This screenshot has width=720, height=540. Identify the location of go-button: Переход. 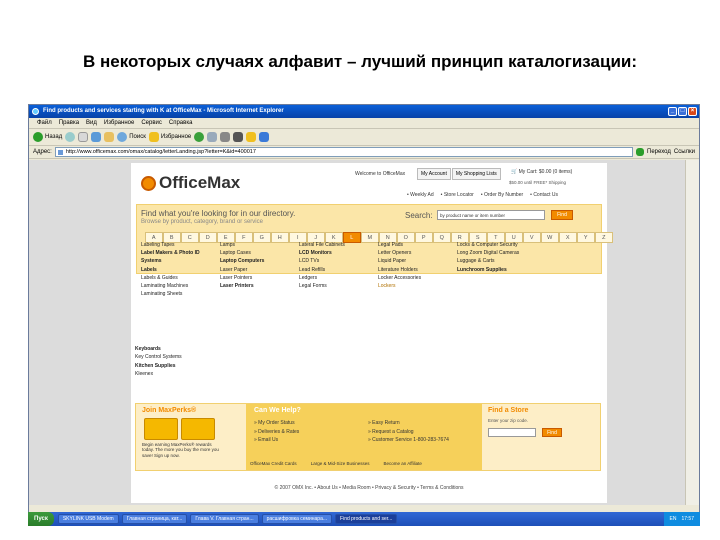
(659, 152).